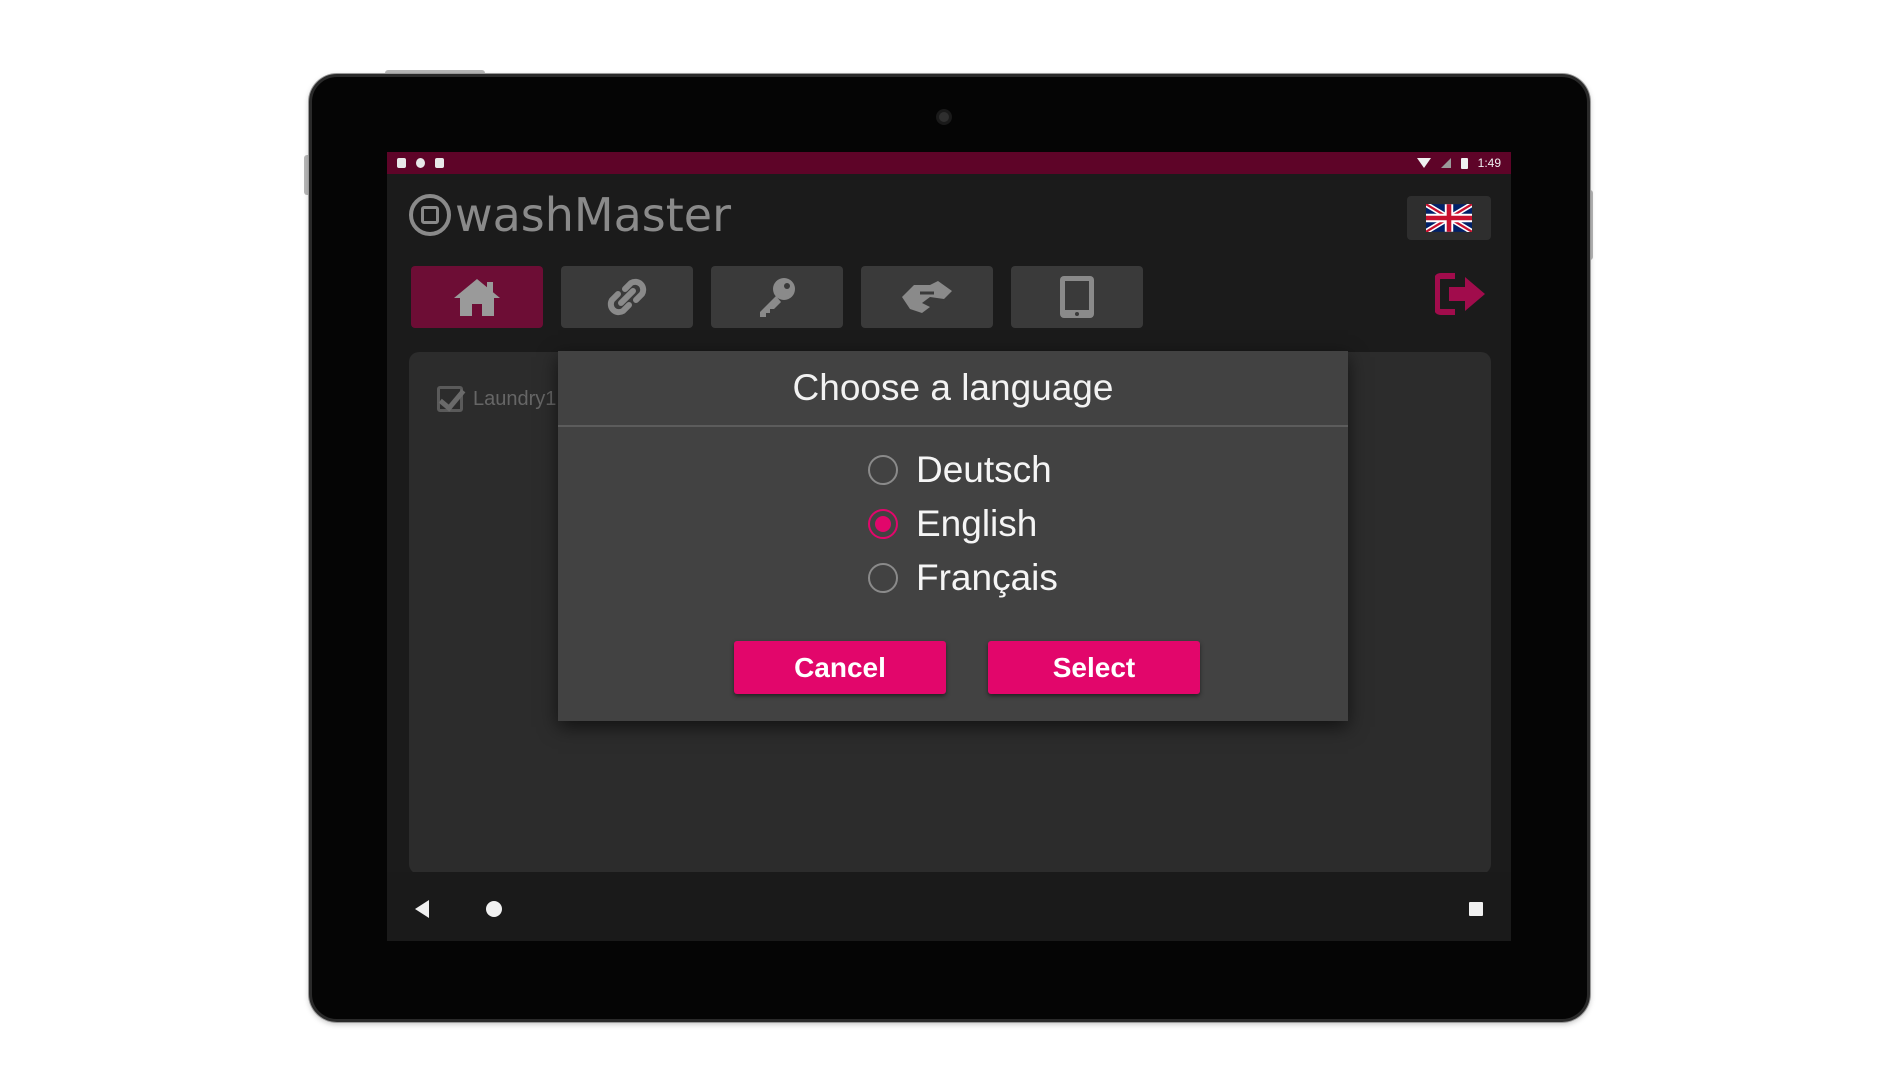  I want to click on sd-card-icon, so click(439, 163).